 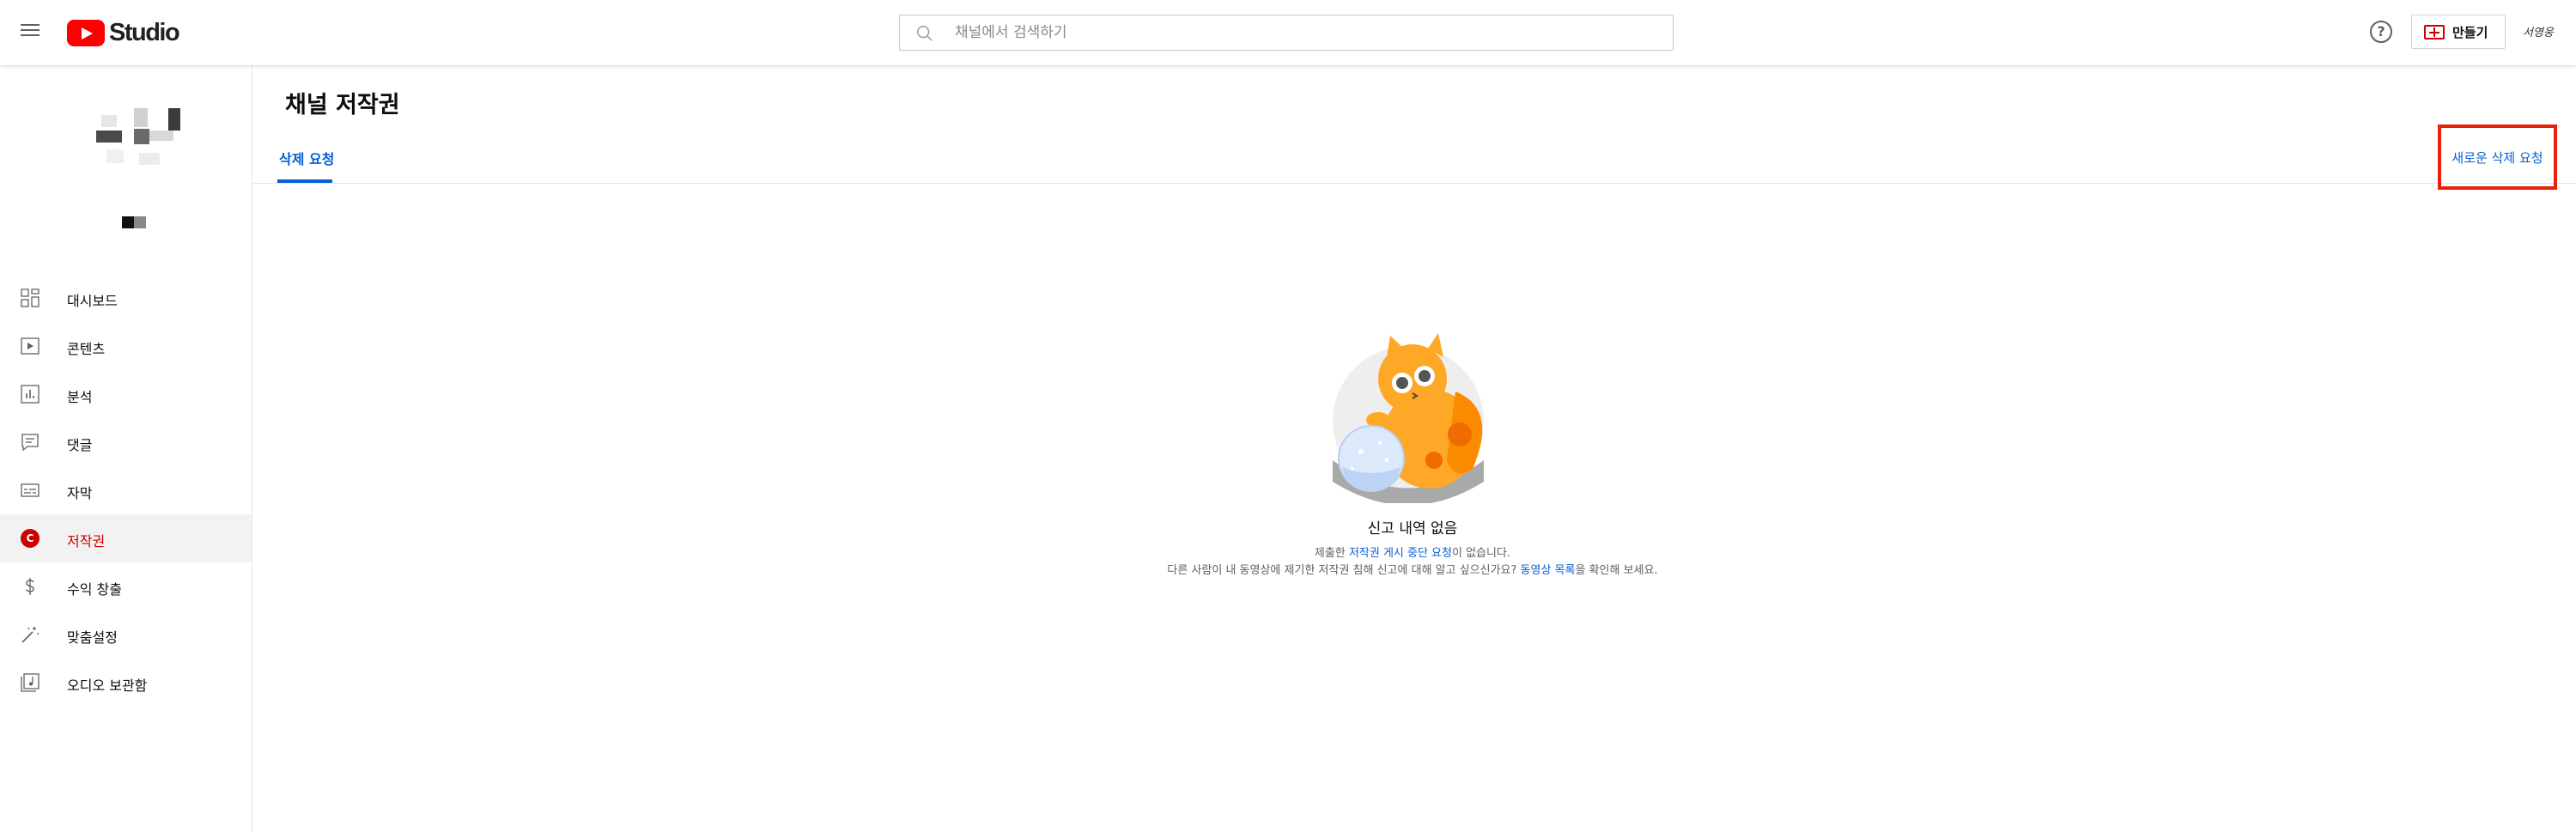 I want to click on sidebar-item-label: 자막, so click(x=80, y=493).